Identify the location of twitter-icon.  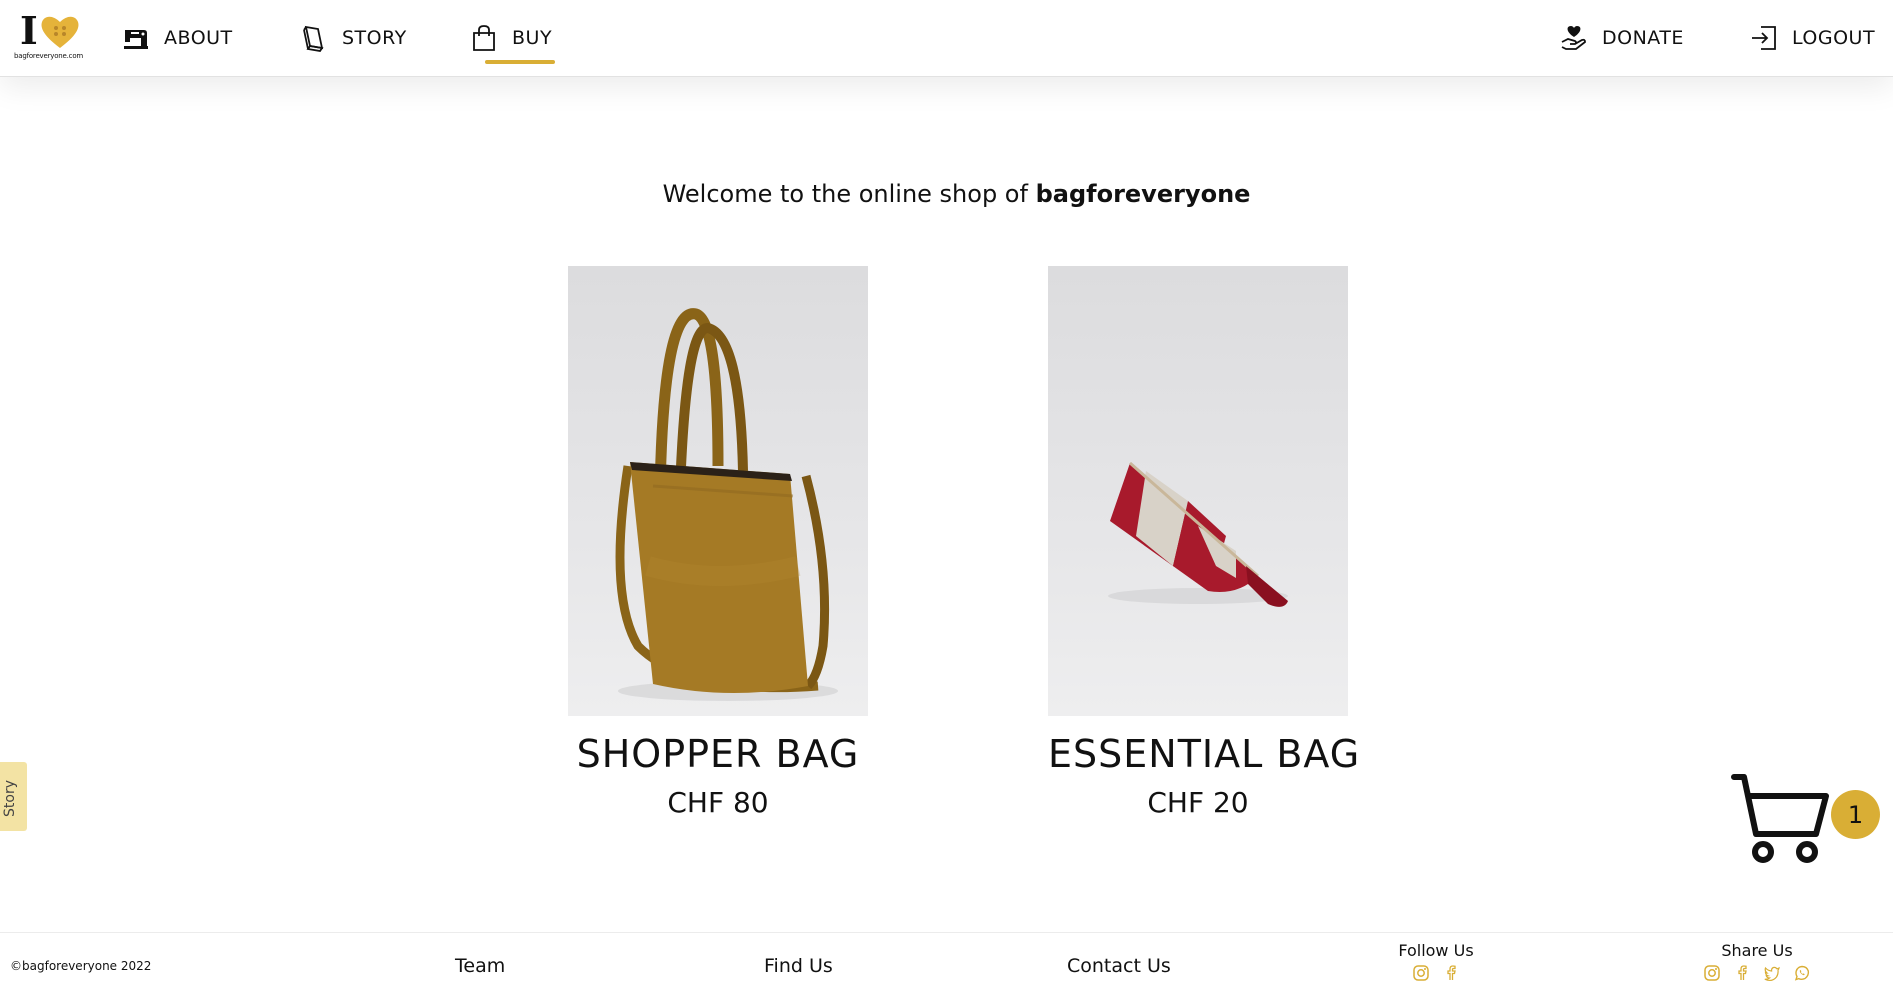
(1772, 973).